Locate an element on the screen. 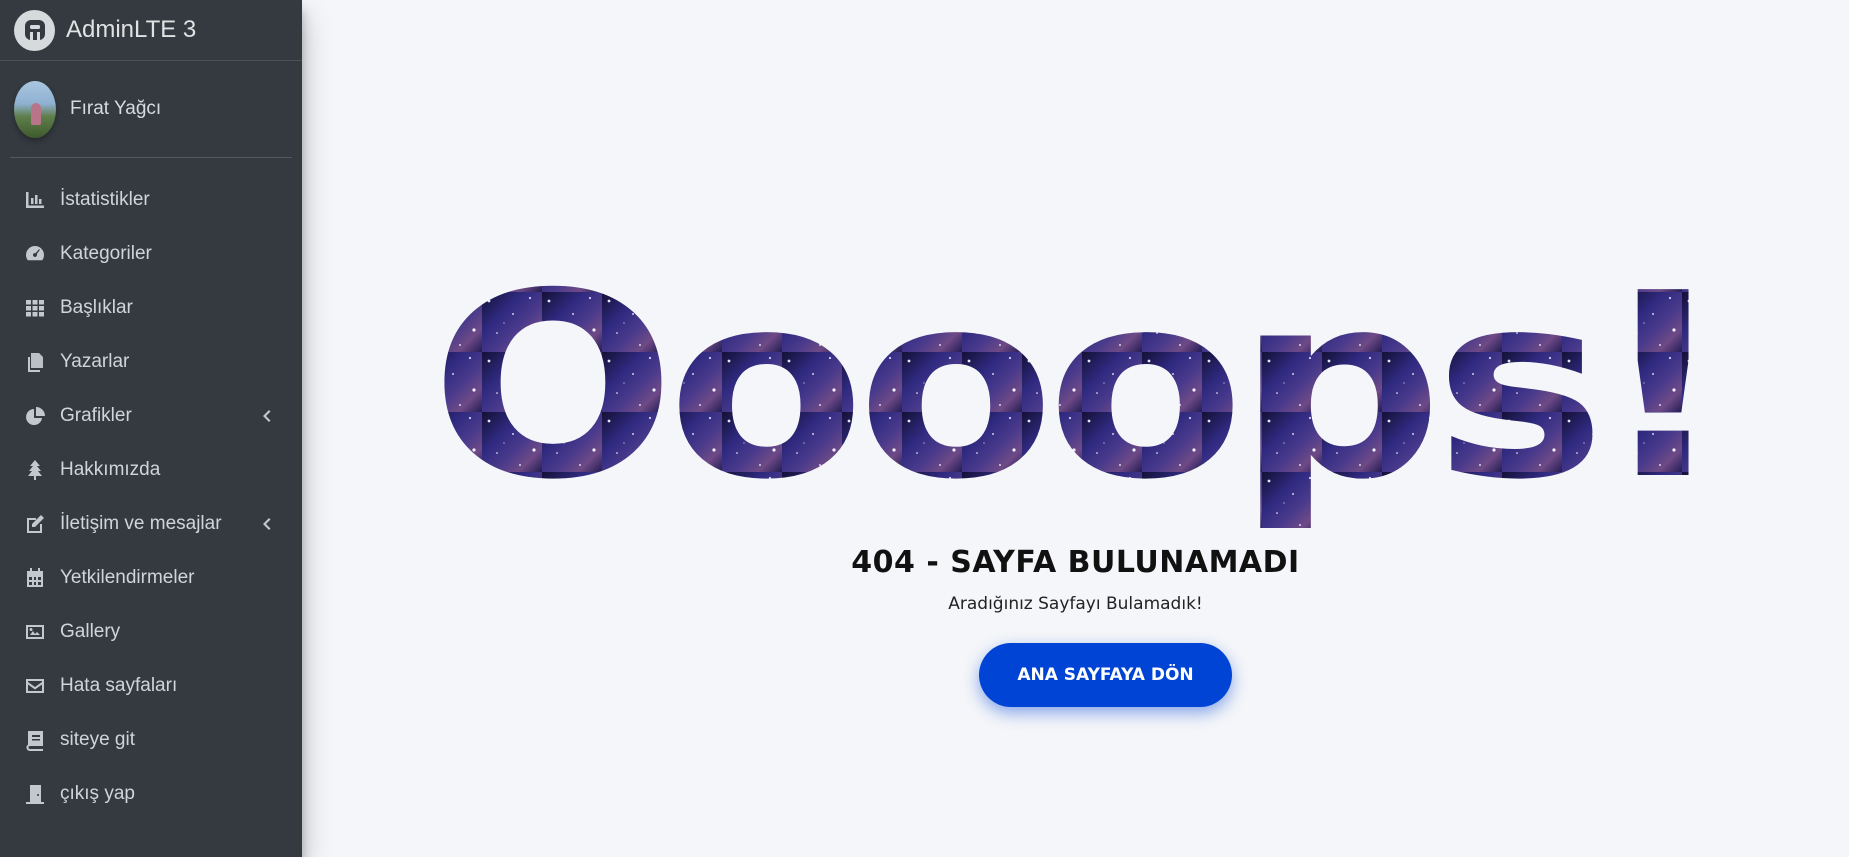 This screenshot has height=857, width=1849. sidebar-item-label: Yetkilendirmeler is located at coordinates (127, 577).